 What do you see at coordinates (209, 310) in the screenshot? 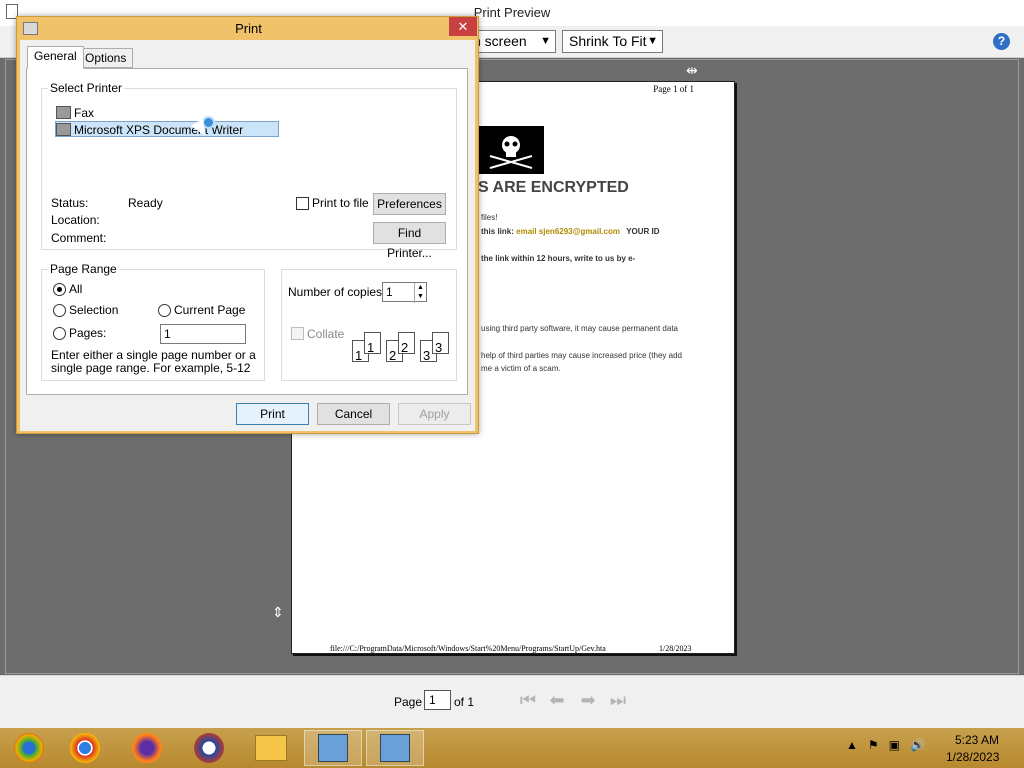
I see `current-page-label: Current Page` at bounding box center [209, 310].